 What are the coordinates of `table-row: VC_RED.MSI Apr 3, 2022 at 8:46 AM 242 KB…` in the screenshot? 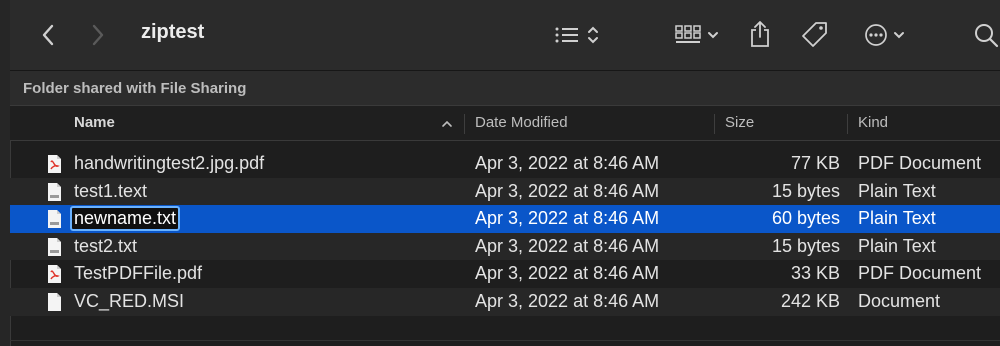 It's located at (505, 301).